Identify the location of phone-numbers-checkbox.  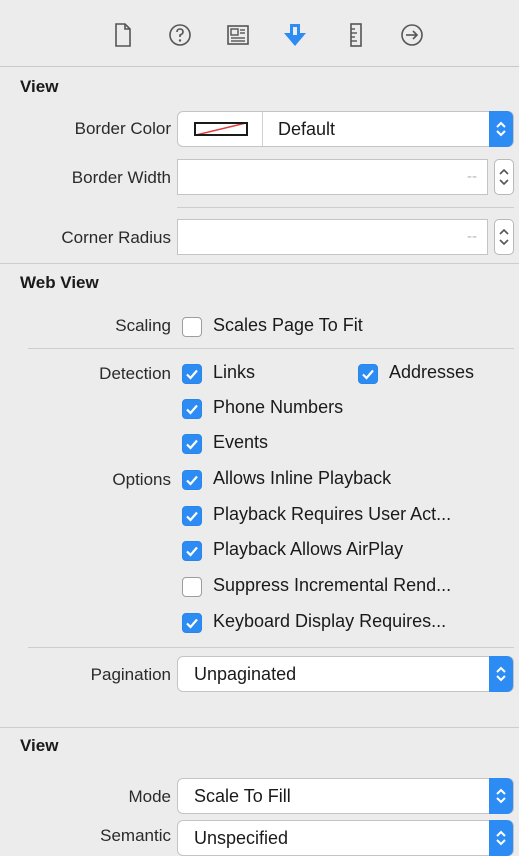
(192, 409).